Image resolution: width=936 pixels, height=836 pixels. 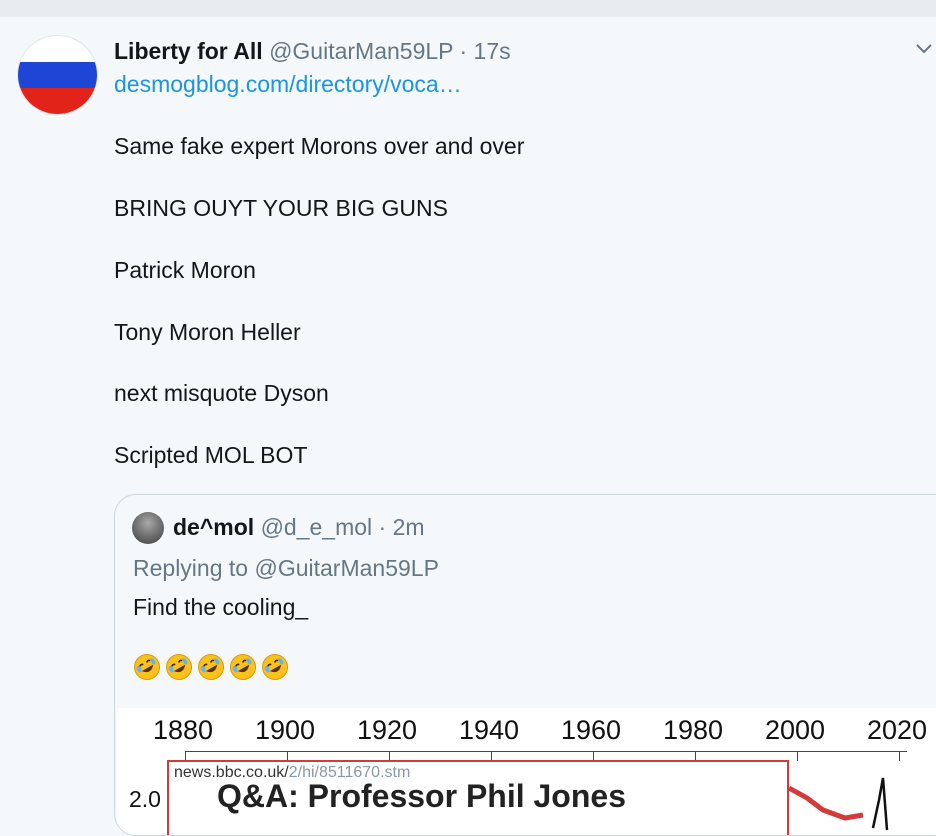 What do you see at coordinates (148, 528) in the screenshot?
I see `quoted-avatar` at bounding box center [148, 528].